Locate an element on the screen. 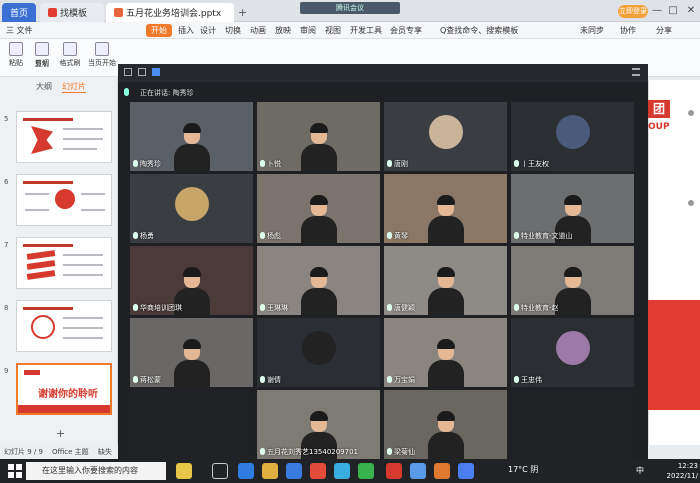  participant-tile: 杨勇 is located at coordinates (191, 208).